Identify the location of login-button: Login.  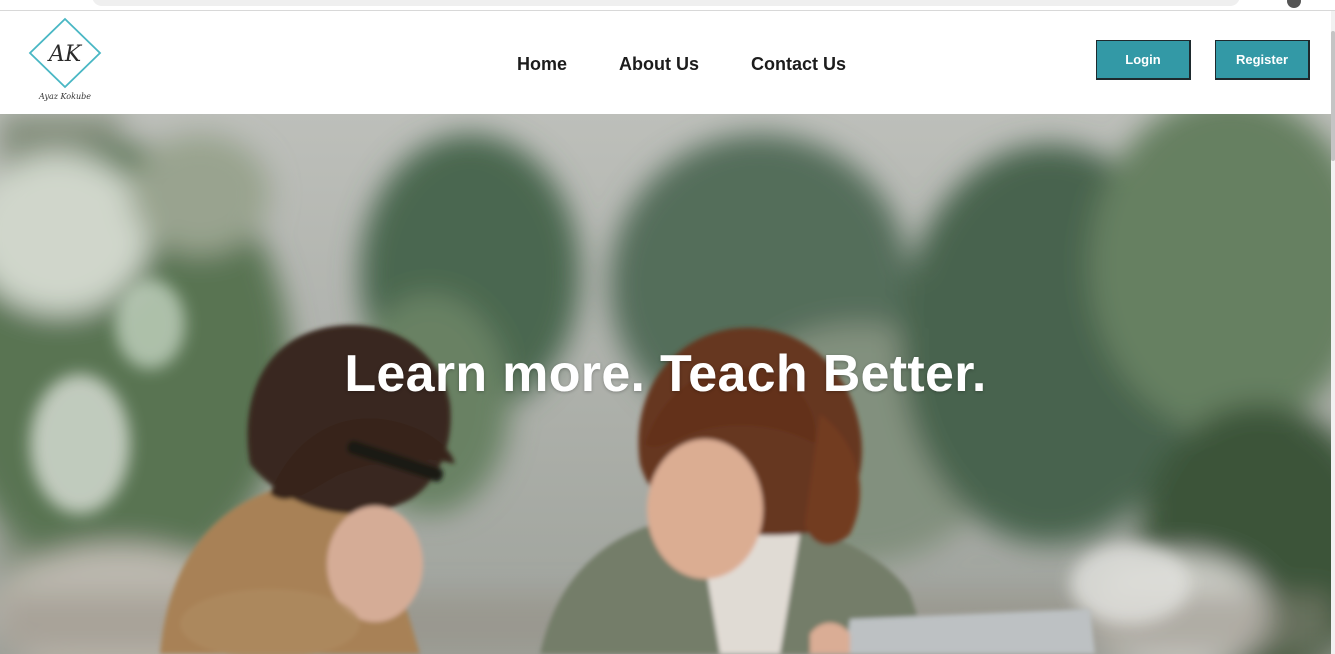
(1143, 60).